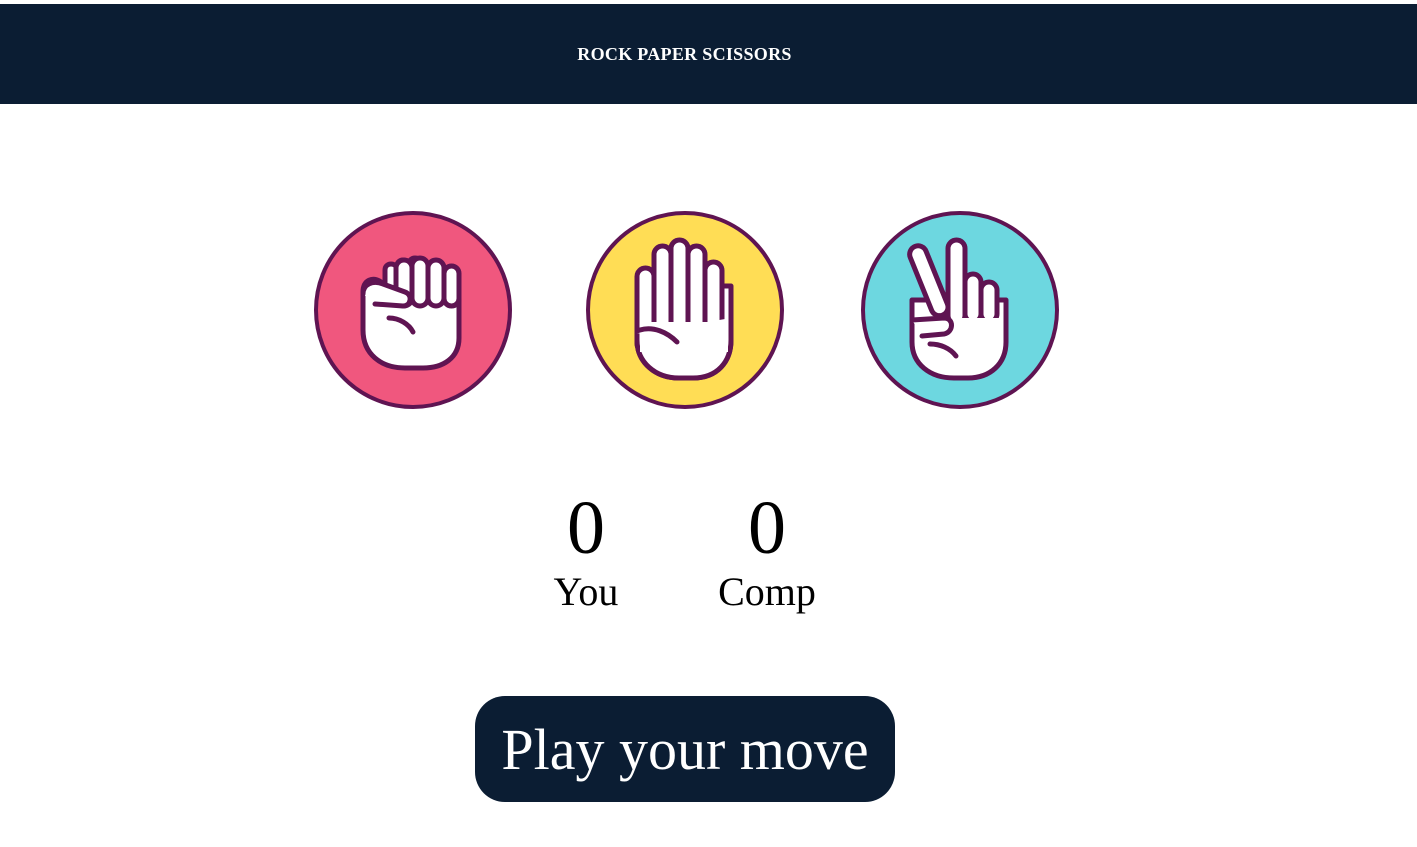 The width and height of the screenshot is (1417, 847). I want to click on scissors-choice-button, so click(960, 310).